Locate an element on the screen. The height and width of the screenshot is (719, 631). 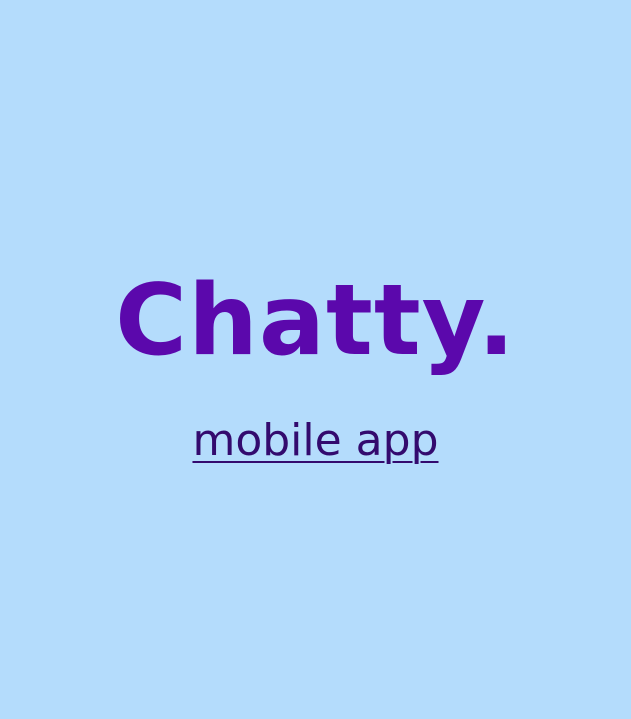
subtitle-container: mobile app is located at coordinates (315, 441).